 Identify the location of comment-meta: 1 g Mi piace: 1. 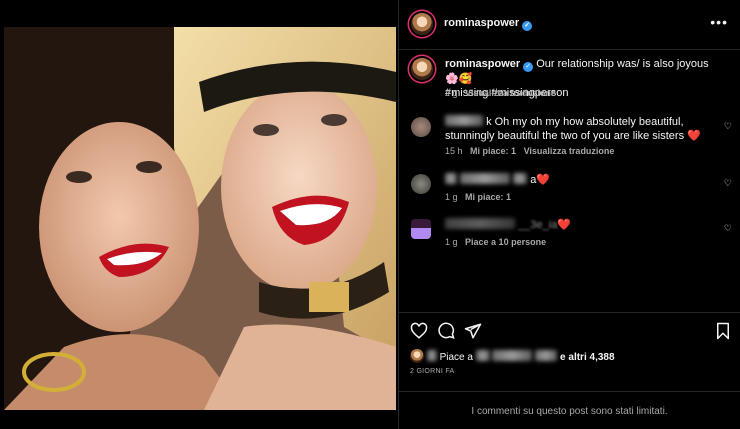
(478, 197).